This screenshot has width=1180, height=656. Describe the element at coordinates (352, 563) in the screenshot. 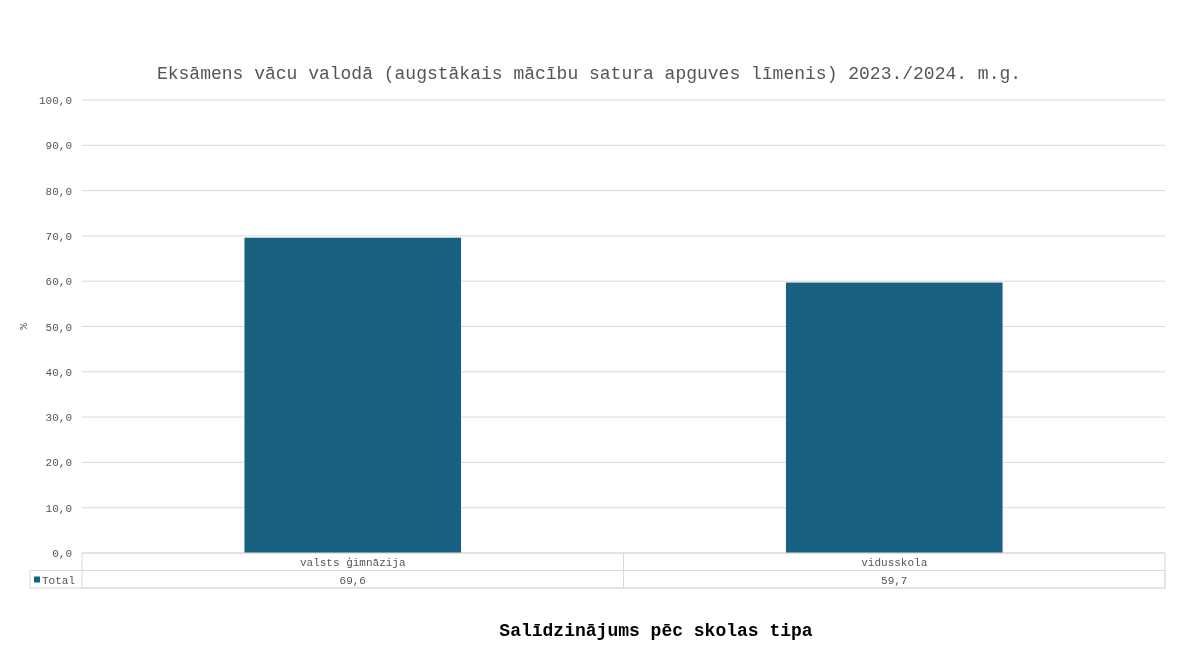

I see `category-label: valsts ģimnāzija` at that location.